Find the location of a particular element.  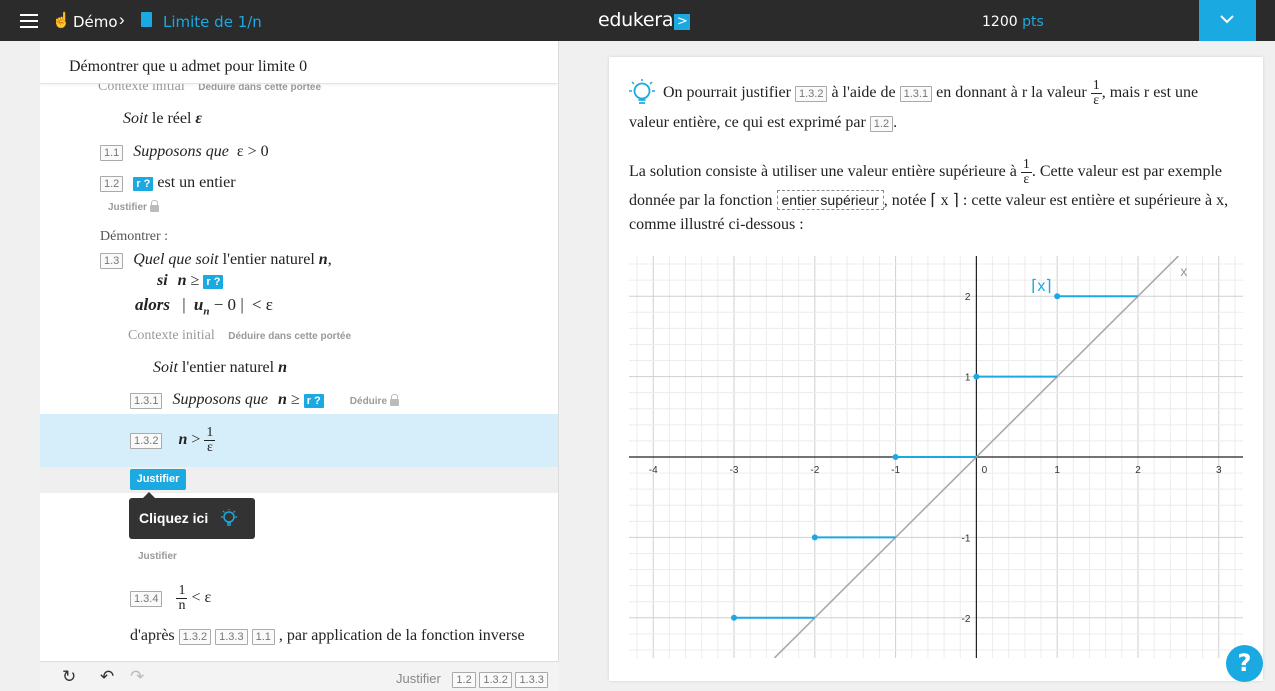

fraction-den: n is located at coordinates (182, 605).